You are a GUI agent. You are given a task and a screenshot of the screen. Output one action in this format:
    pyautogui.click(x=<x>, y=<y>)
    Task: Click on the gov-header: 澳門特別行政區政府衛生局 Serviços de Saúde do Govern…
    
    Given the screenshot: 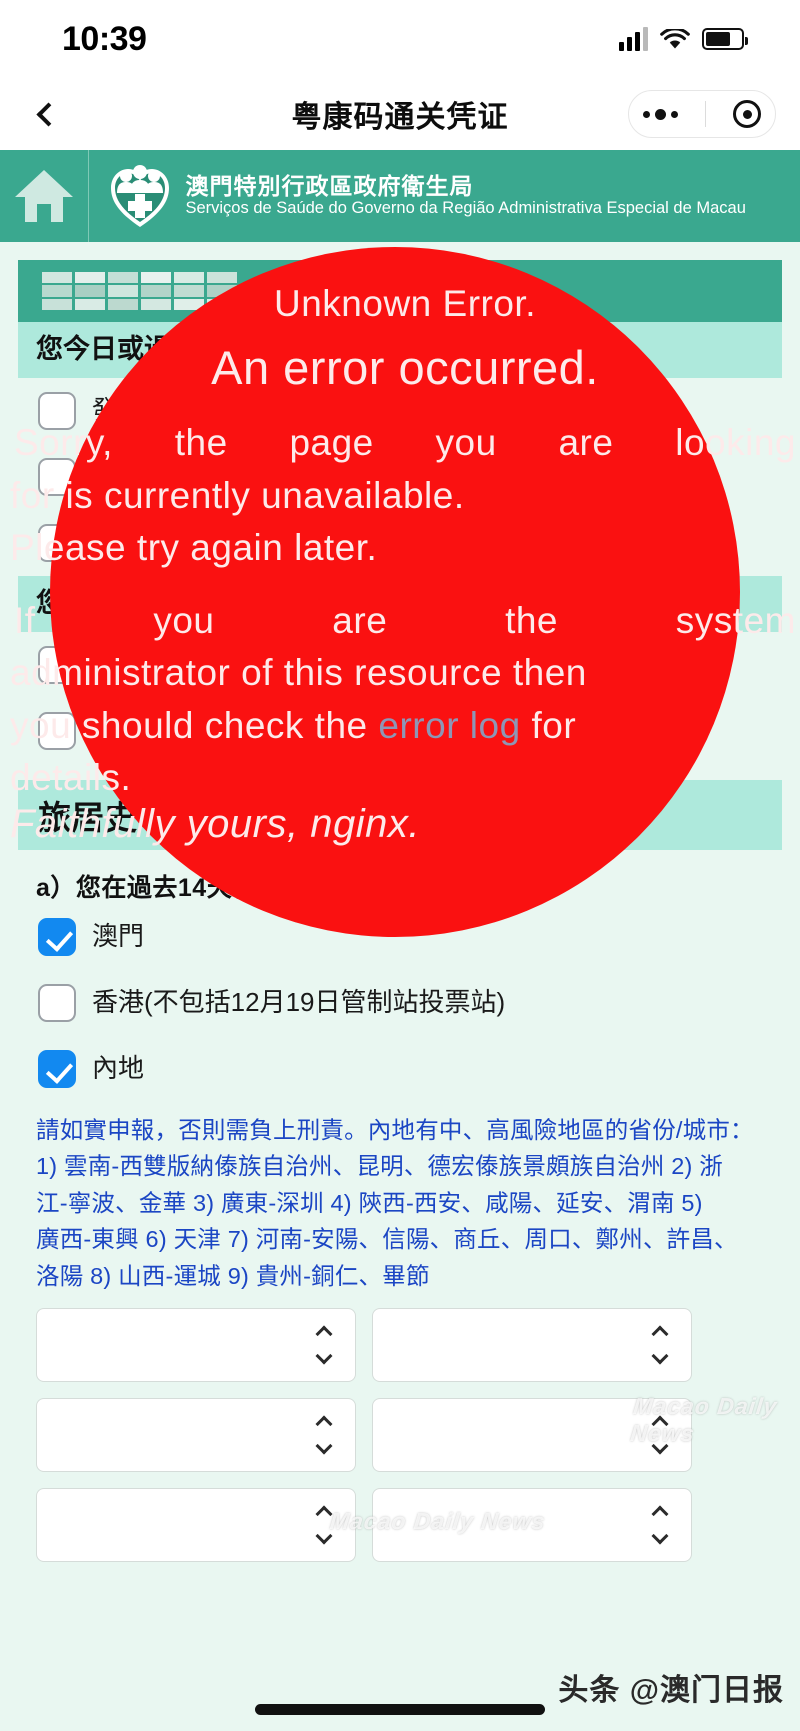 What is the action you would take?
    pyautogui.click(x=400, y=196)
    